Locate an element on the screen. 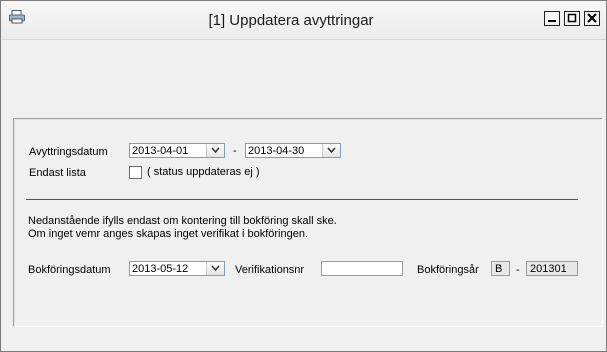 Image resolution: width=607 pixels, height=352 pixels. date-from-dropdown is located at coordinates (215, 150).